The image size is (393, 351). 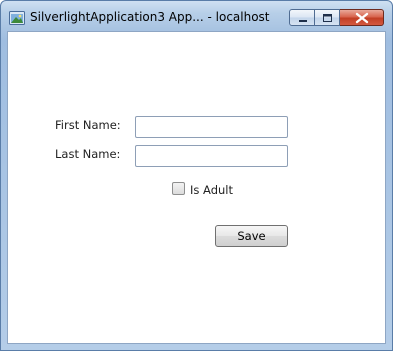 I want to click on close-icon, so click(x=362, y=18).